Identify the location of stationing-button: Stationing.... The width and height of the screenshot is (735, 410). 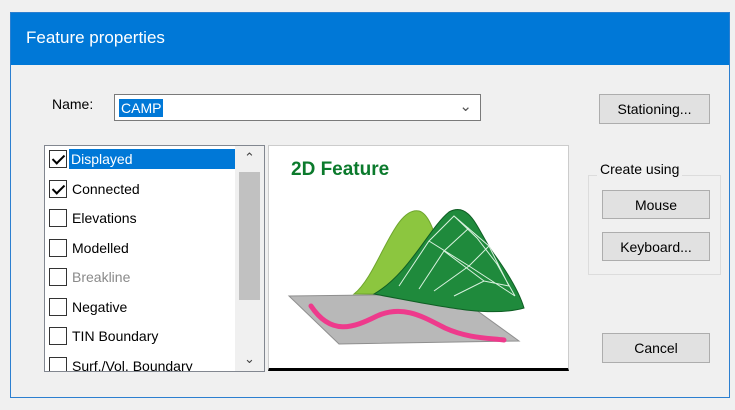
(654, 109).